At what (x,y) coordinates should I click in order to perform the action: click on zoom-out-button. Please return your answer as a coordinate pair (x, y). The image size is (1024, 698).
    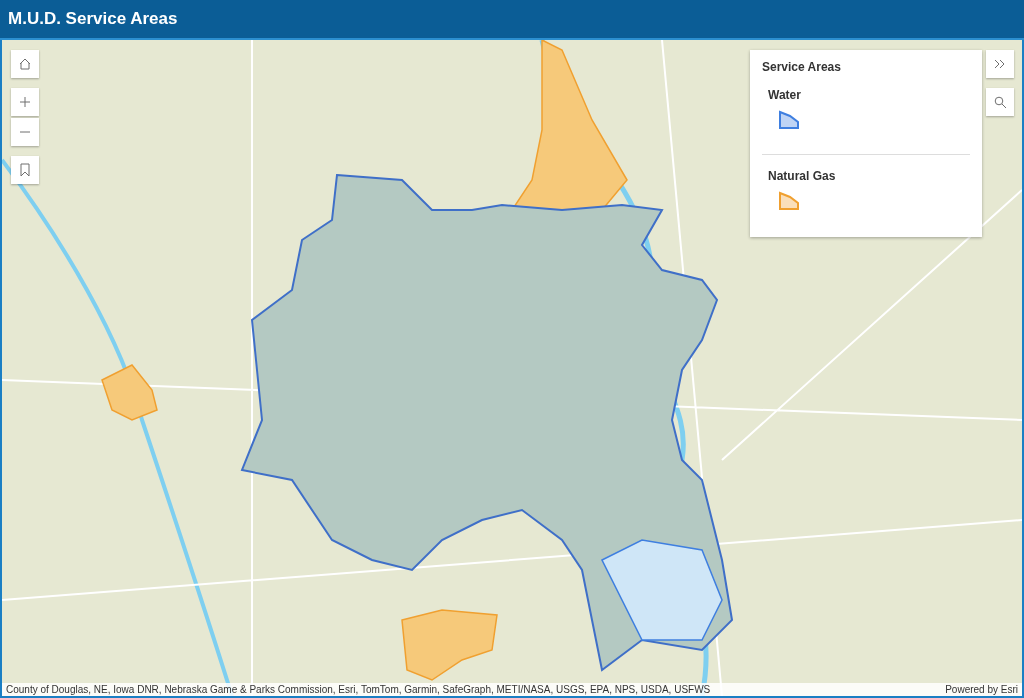
    Looking at the image, I should click on (25, 132).